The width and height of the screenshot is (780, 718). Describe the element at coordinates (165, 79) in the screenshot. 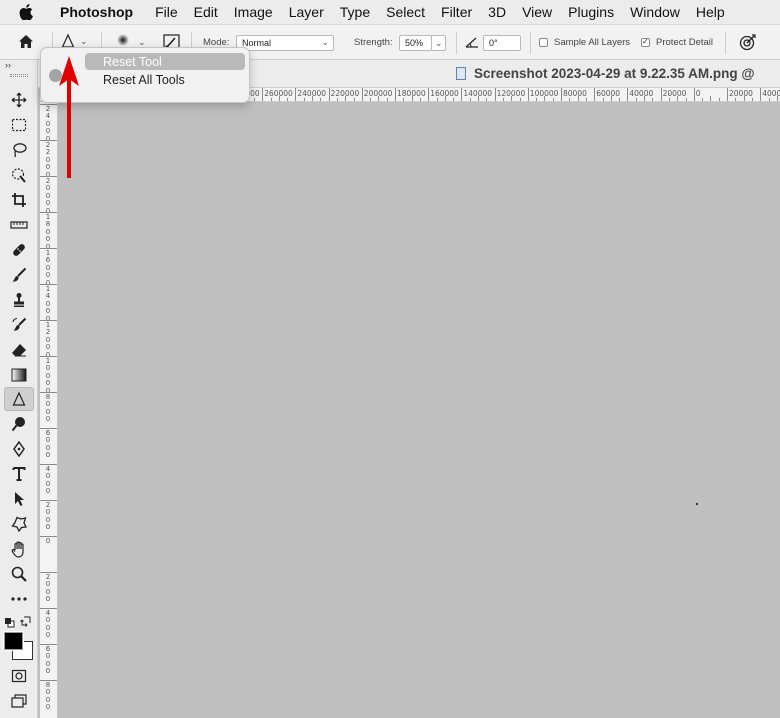

I see `reset-all-tools-menu-item: Reset All Tools` at that location.